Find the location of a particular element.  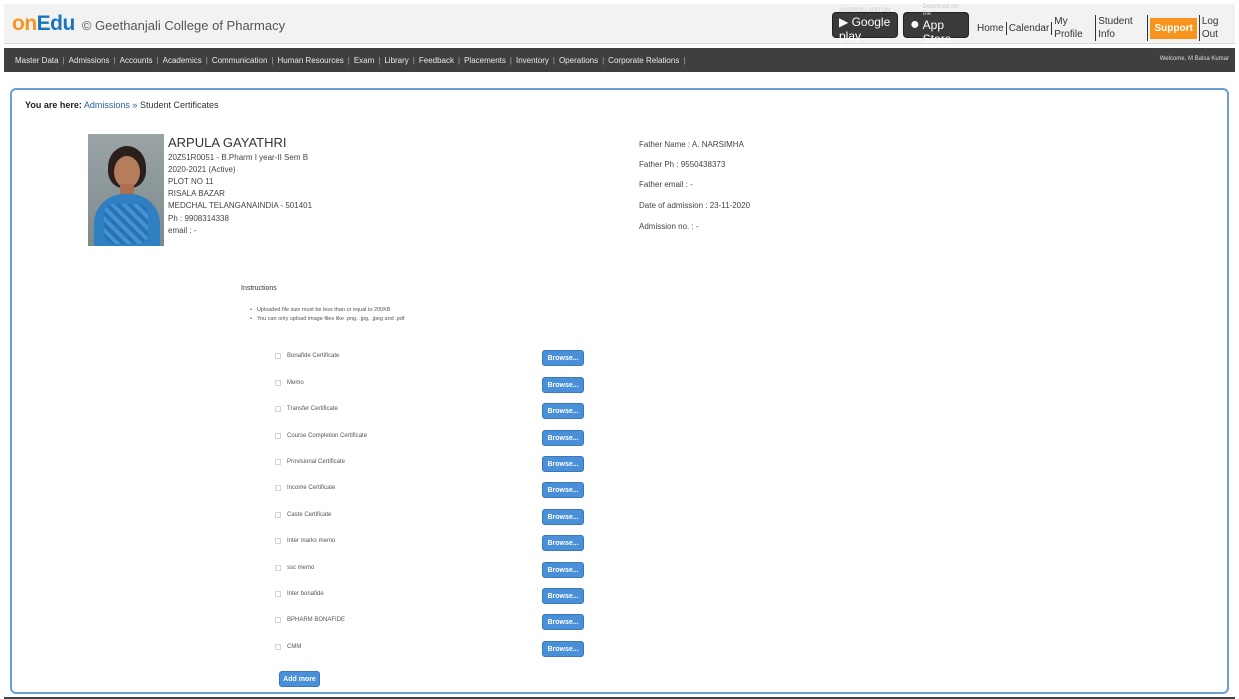

father-email: Father email : - is located at coordinates (666, 184).